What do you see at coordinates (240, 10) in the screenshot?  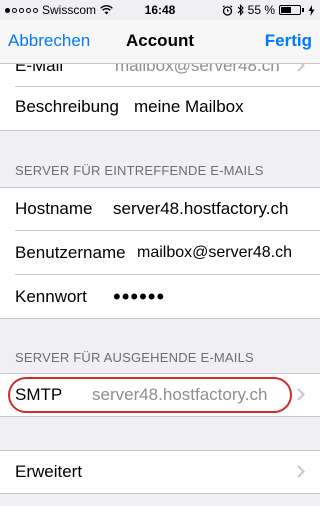 I see `bluetooth-icon` at bounding box center [240, 10].